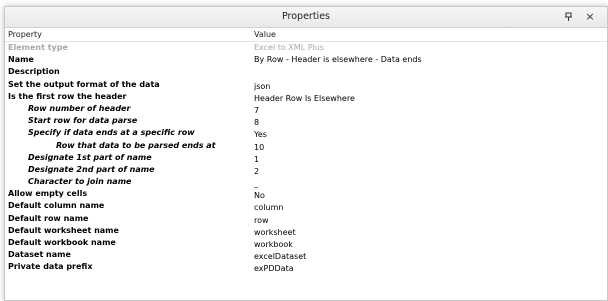 This screenshot has height=301, width=608. Describe the element at coordinates (67, 96) in the screenshot. I see `property-label: Is the first row the header` at that location.